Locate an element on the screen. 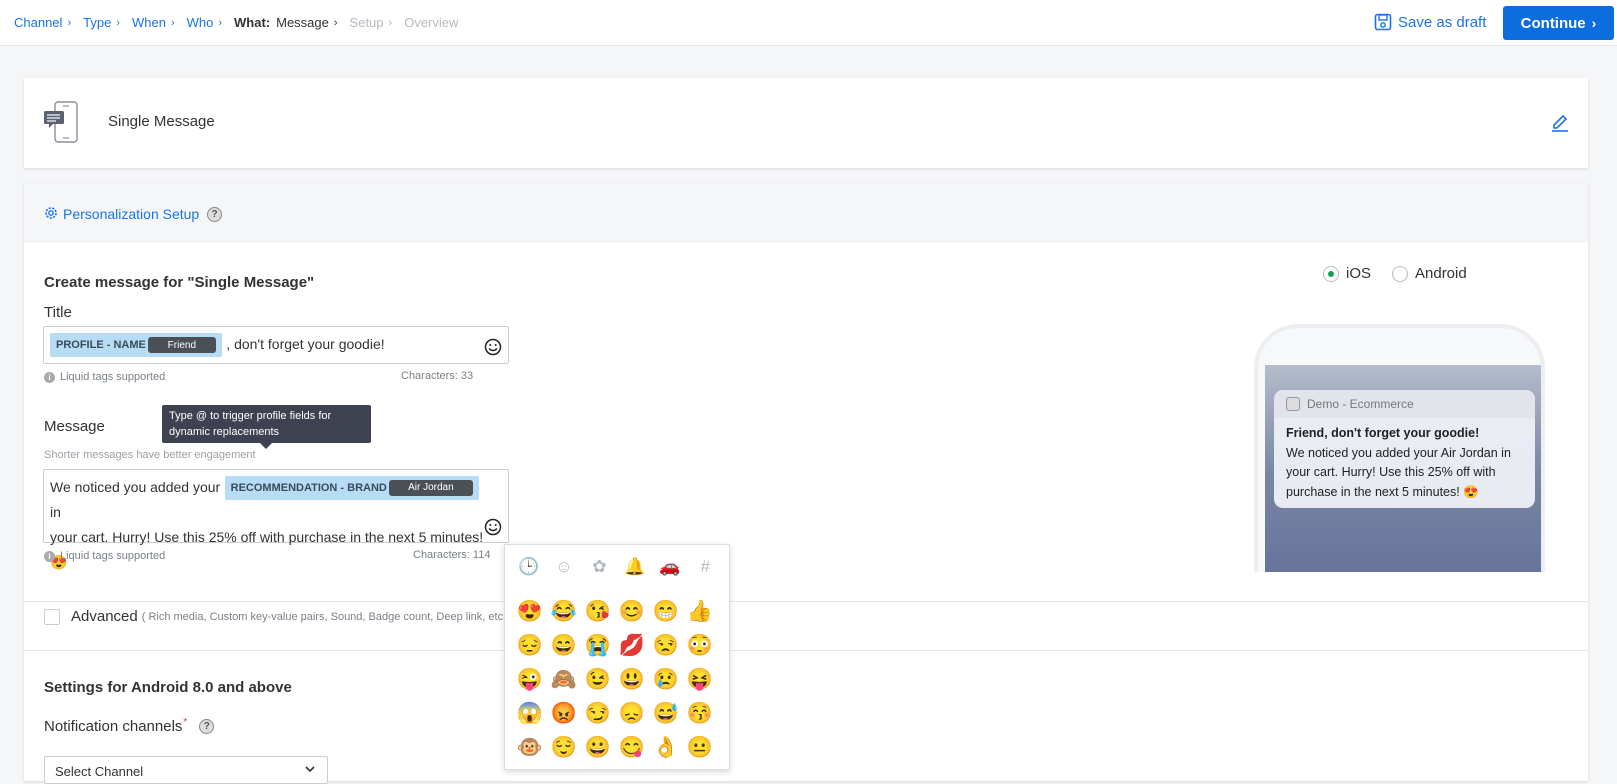 This screenshot has height=784, width=1617. select-channel-value: Select Channel is located at coordinates (99, 771).